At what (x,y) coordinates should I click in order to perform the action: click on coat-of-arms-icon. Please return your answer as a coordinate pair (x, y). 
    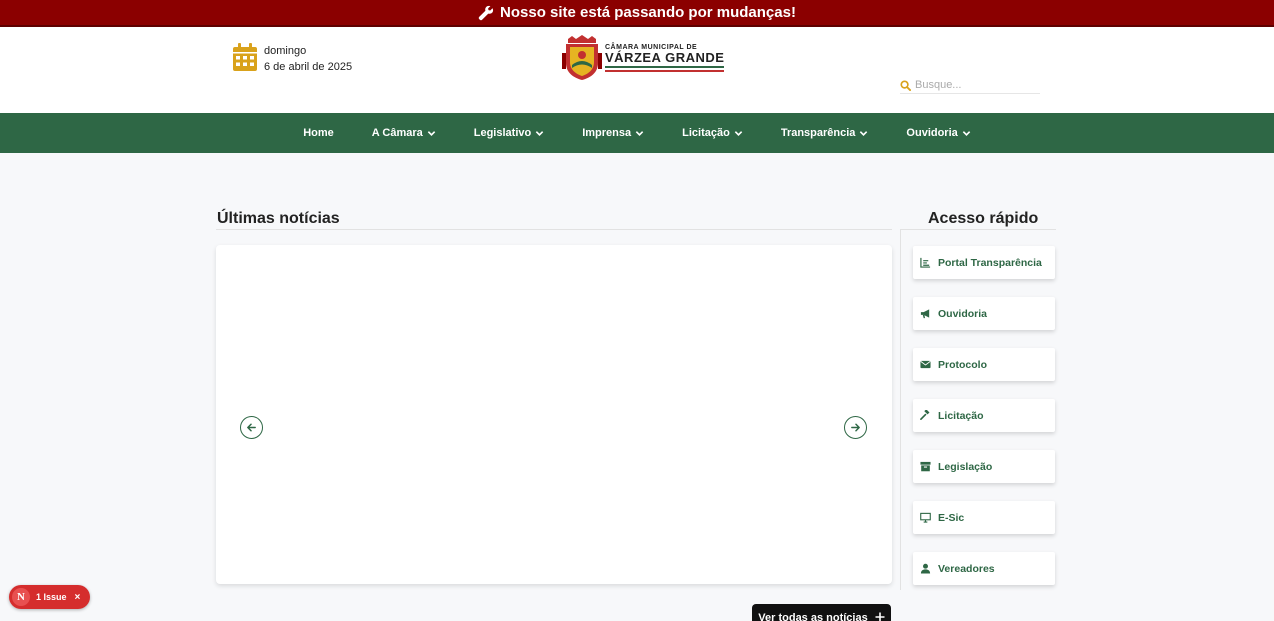
    Looking at the image, I should click on (582, 57).